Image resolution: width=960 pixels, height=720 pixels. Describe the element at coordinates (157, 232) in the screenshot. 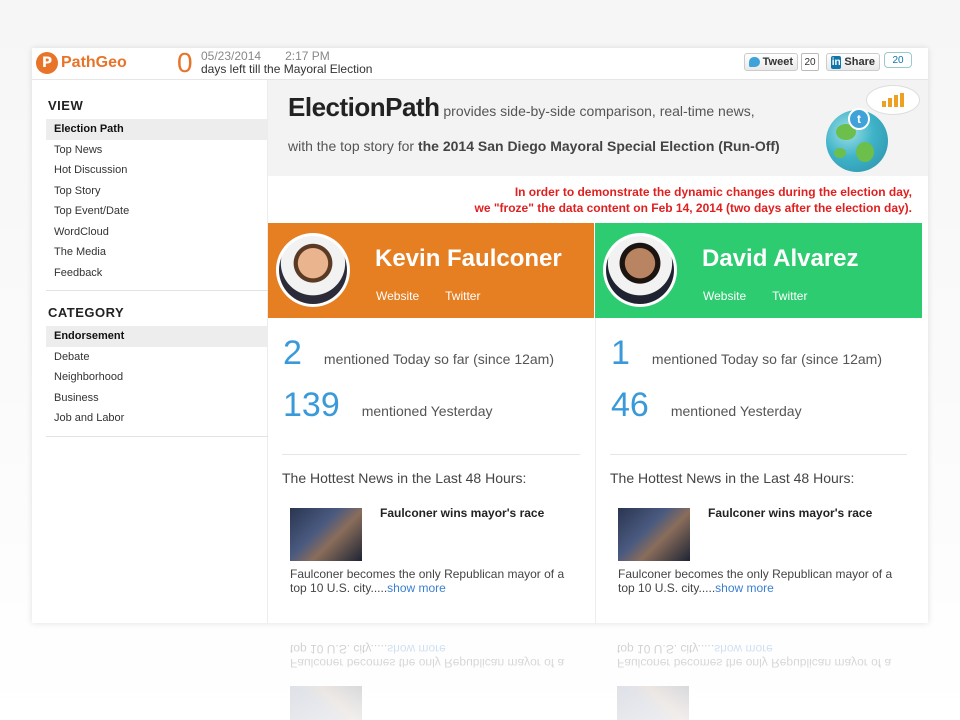

I see `sidebar-item-wordcloud: WordCloud` at that location.